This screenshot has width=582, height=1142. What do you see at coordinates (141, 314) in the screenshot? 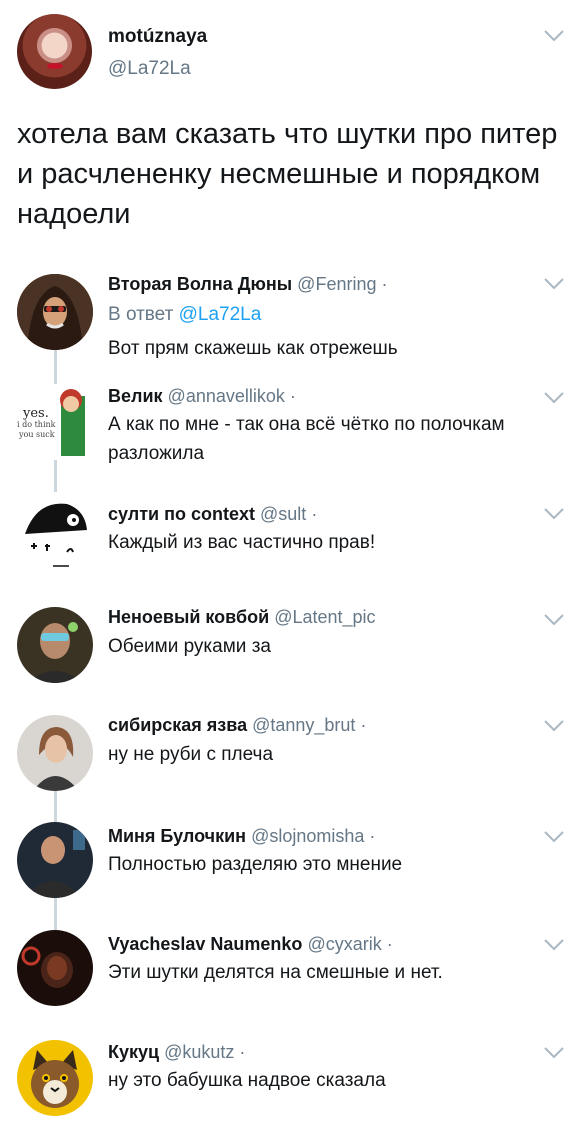
I see `reply-prefix: В ответ` at bounding box center [141, 314].